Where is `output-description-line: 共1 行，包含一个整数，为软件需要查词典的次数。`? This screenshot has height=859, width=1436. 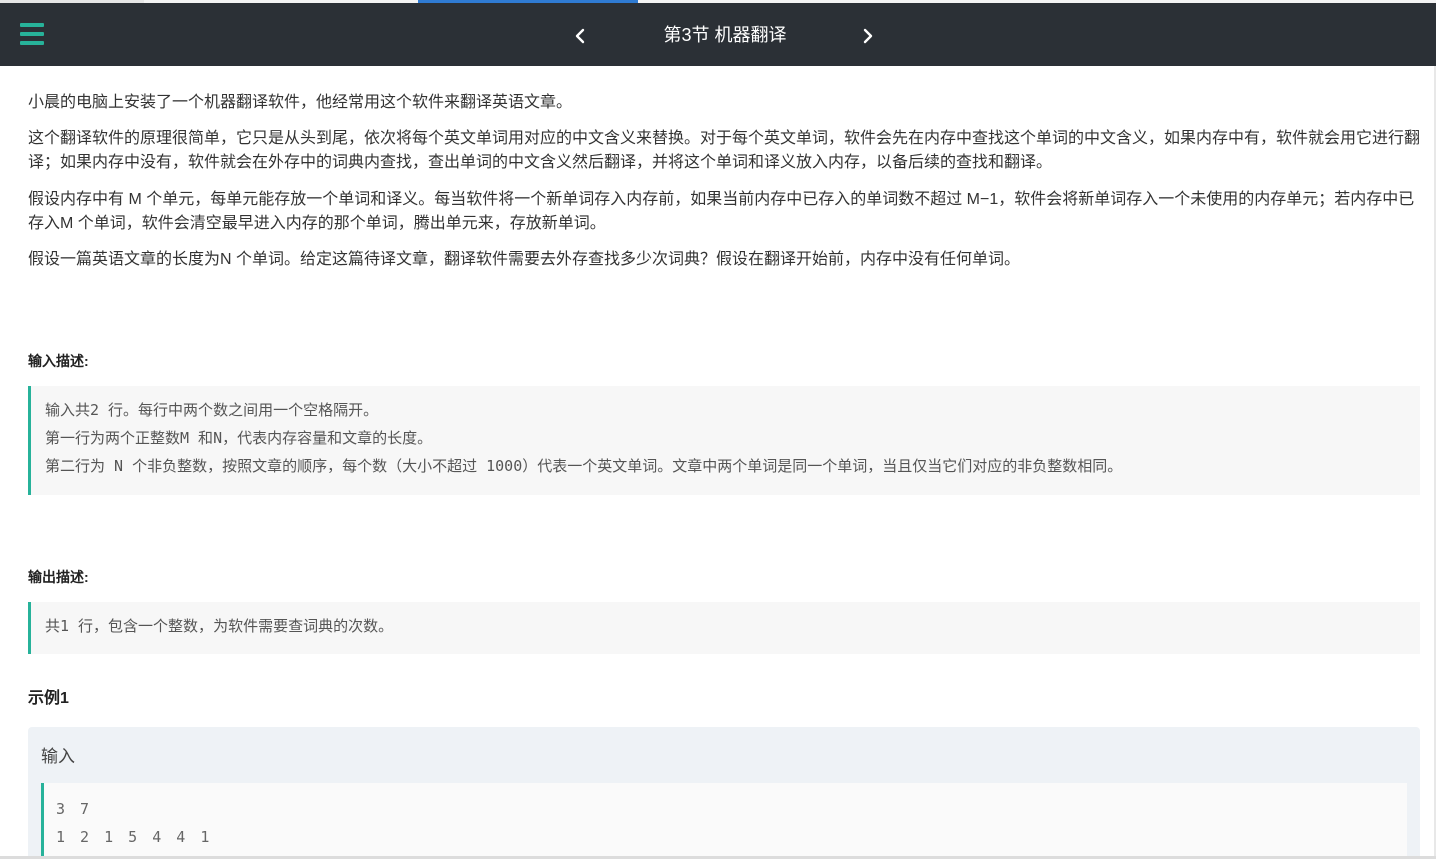 output-description-line: 共1 行，包含一个整数，为软件需要查词典的次数。 is located at coordinates (219, 626).